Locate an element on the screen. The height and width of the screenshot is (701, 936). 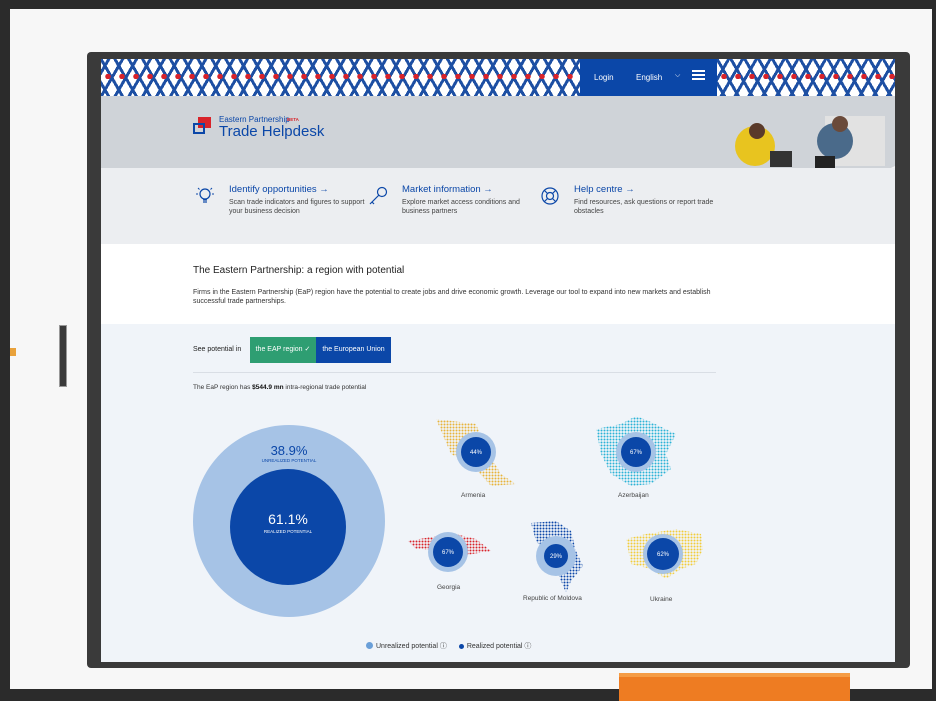
country-armenia: 44% Armenia is located at coordinates (491, 464).